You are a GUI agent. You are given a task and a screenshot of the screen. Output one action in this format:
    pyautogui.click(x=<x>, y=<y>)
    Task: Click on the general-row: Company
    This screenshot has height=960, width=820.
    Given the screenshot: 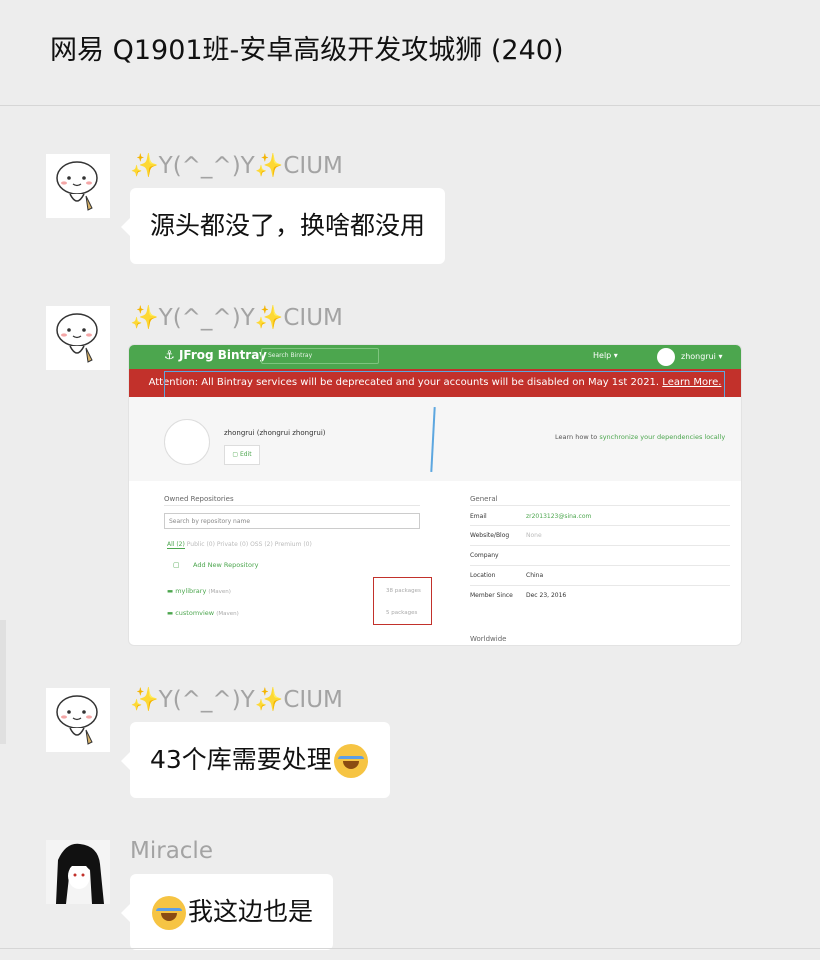 What is the action you would take?
    pyautogui.click(x=484, y=555)
    